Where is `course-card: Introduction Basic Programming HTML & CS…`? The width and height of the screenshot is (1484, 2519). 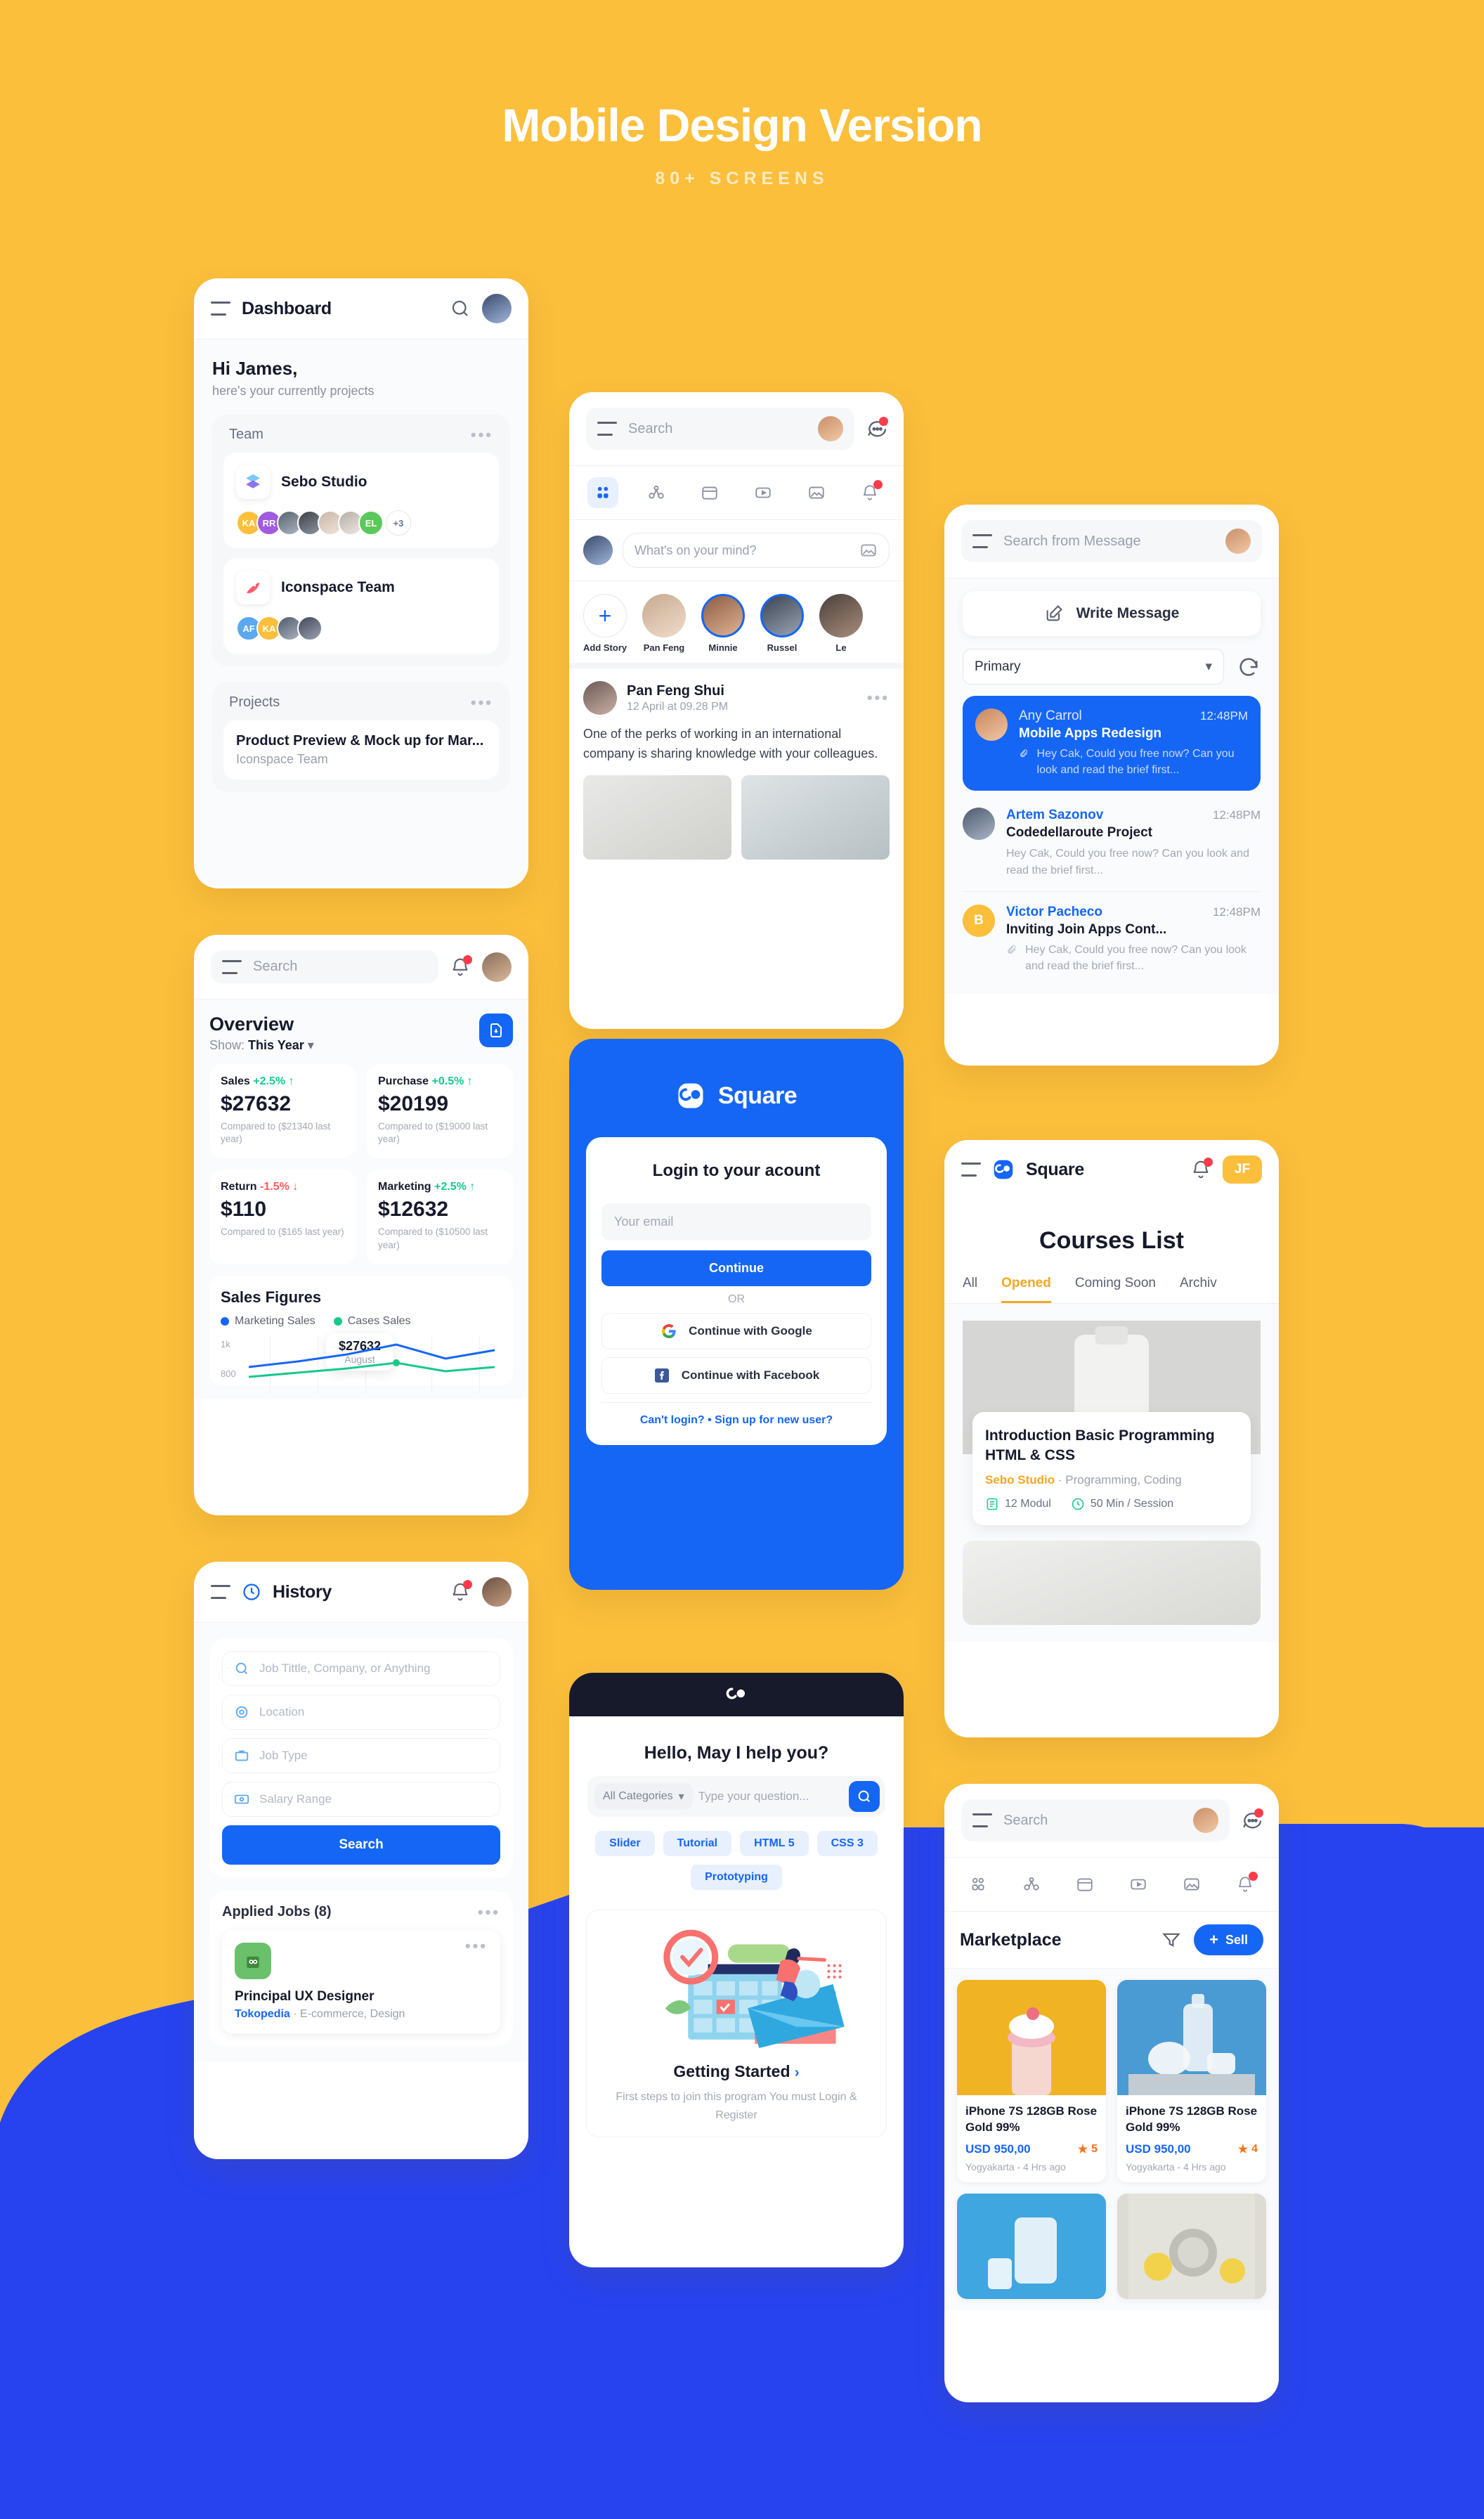
course-card: Introduction Basic Programming HTML & CS… is located at coordinates (1112, 1423).